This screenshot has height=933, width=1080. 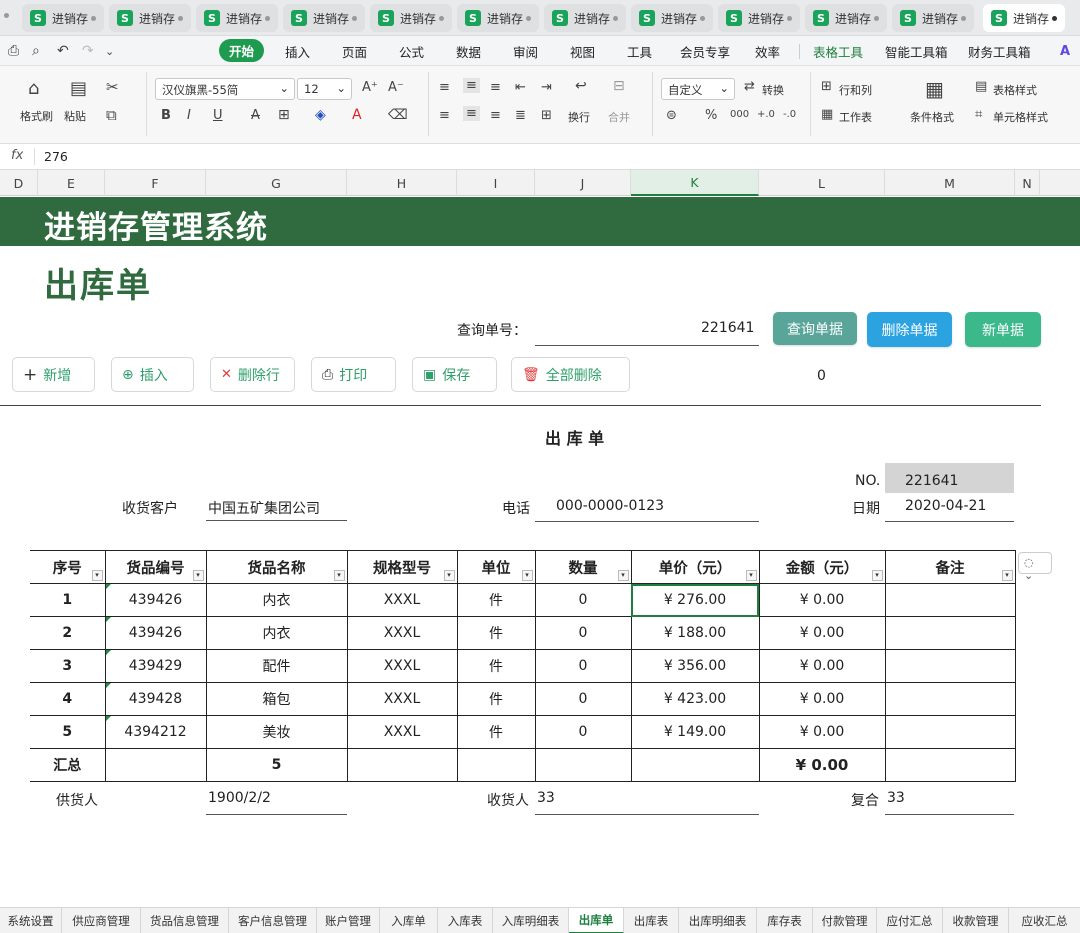 I want to click on sheet-tab: 应收汇总, so click(x=1044, y=920).